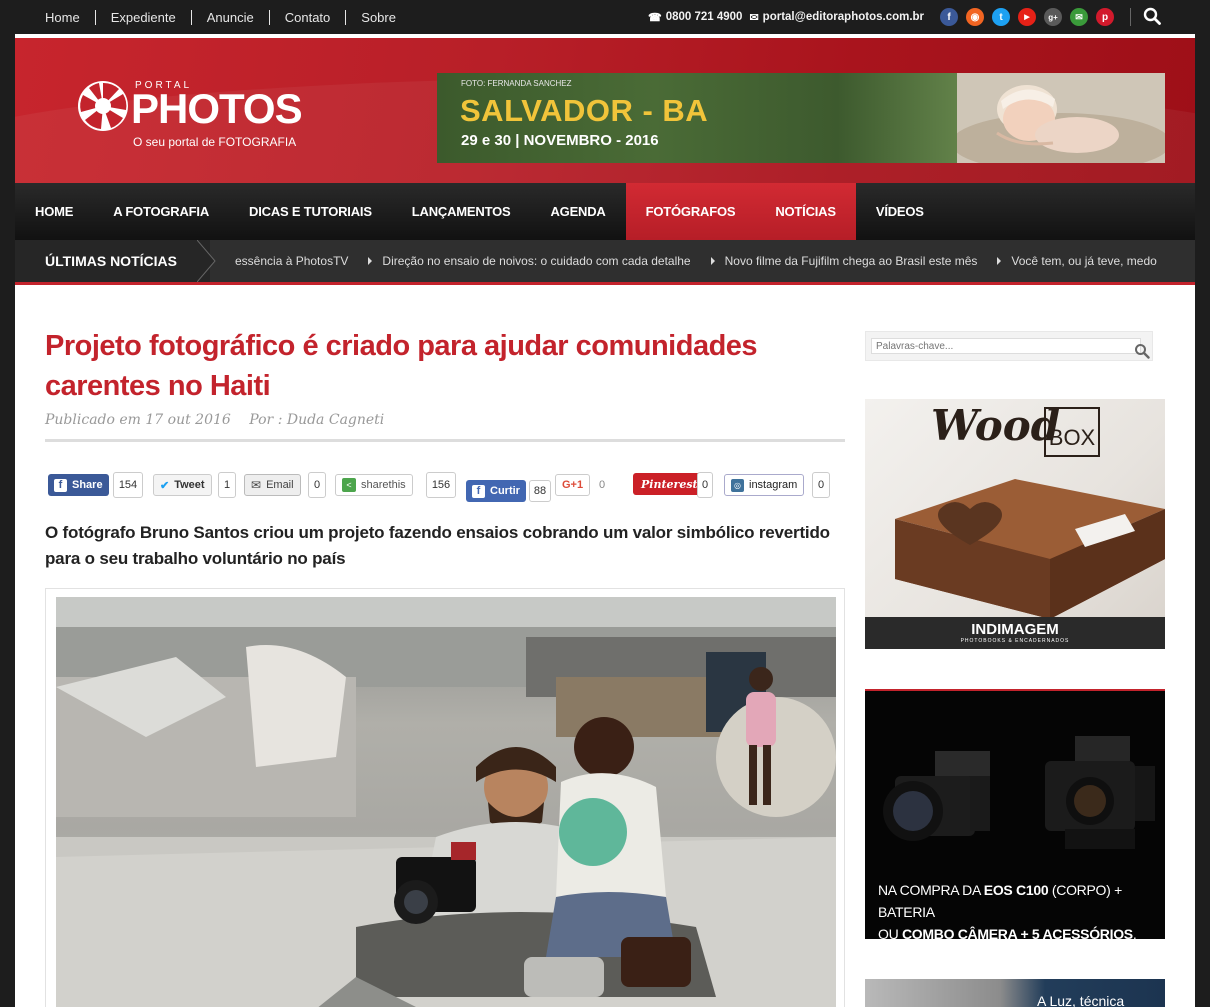 Image resolution: width=1210 pixels, height=1007 pixels. What do you see at coordinates (128, 485) in the screenshot?
I see `facebook-share-count: 154` at bounding box center [128, 485].